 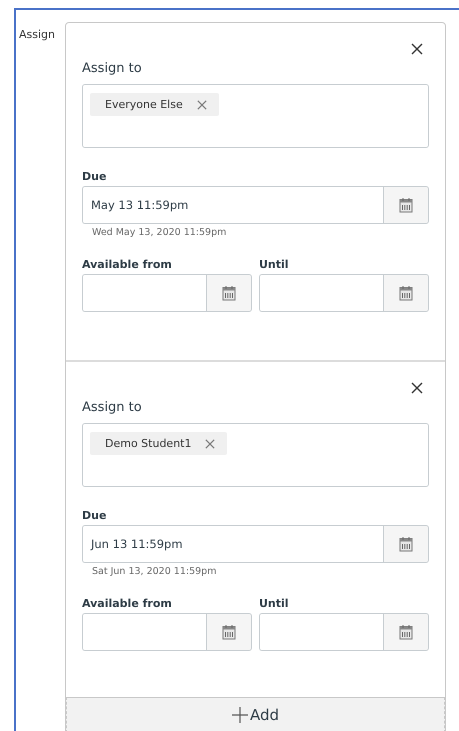 What do you see at coordinates (255, 455) in the screenshot?
I see `assign-to-field: Demo Student1` at bounding box center [255, 455].